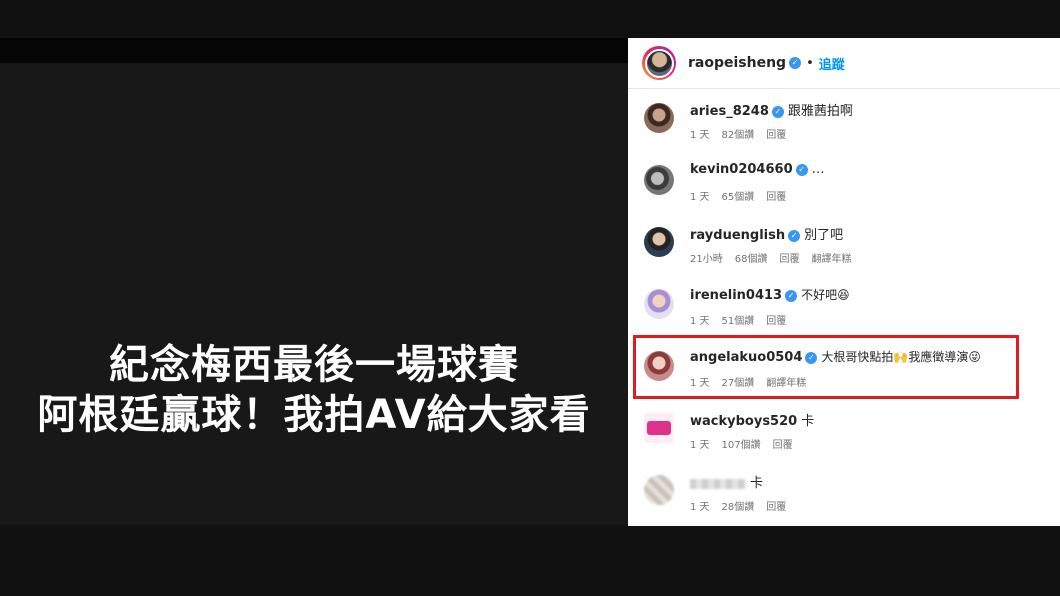 The width and height of the screenshot is (1060, 596). Describe the element at coordinates (314, 365) in the screenshot. I see `headline-line-1: 紀念梅西最後一場球賽` at that location.